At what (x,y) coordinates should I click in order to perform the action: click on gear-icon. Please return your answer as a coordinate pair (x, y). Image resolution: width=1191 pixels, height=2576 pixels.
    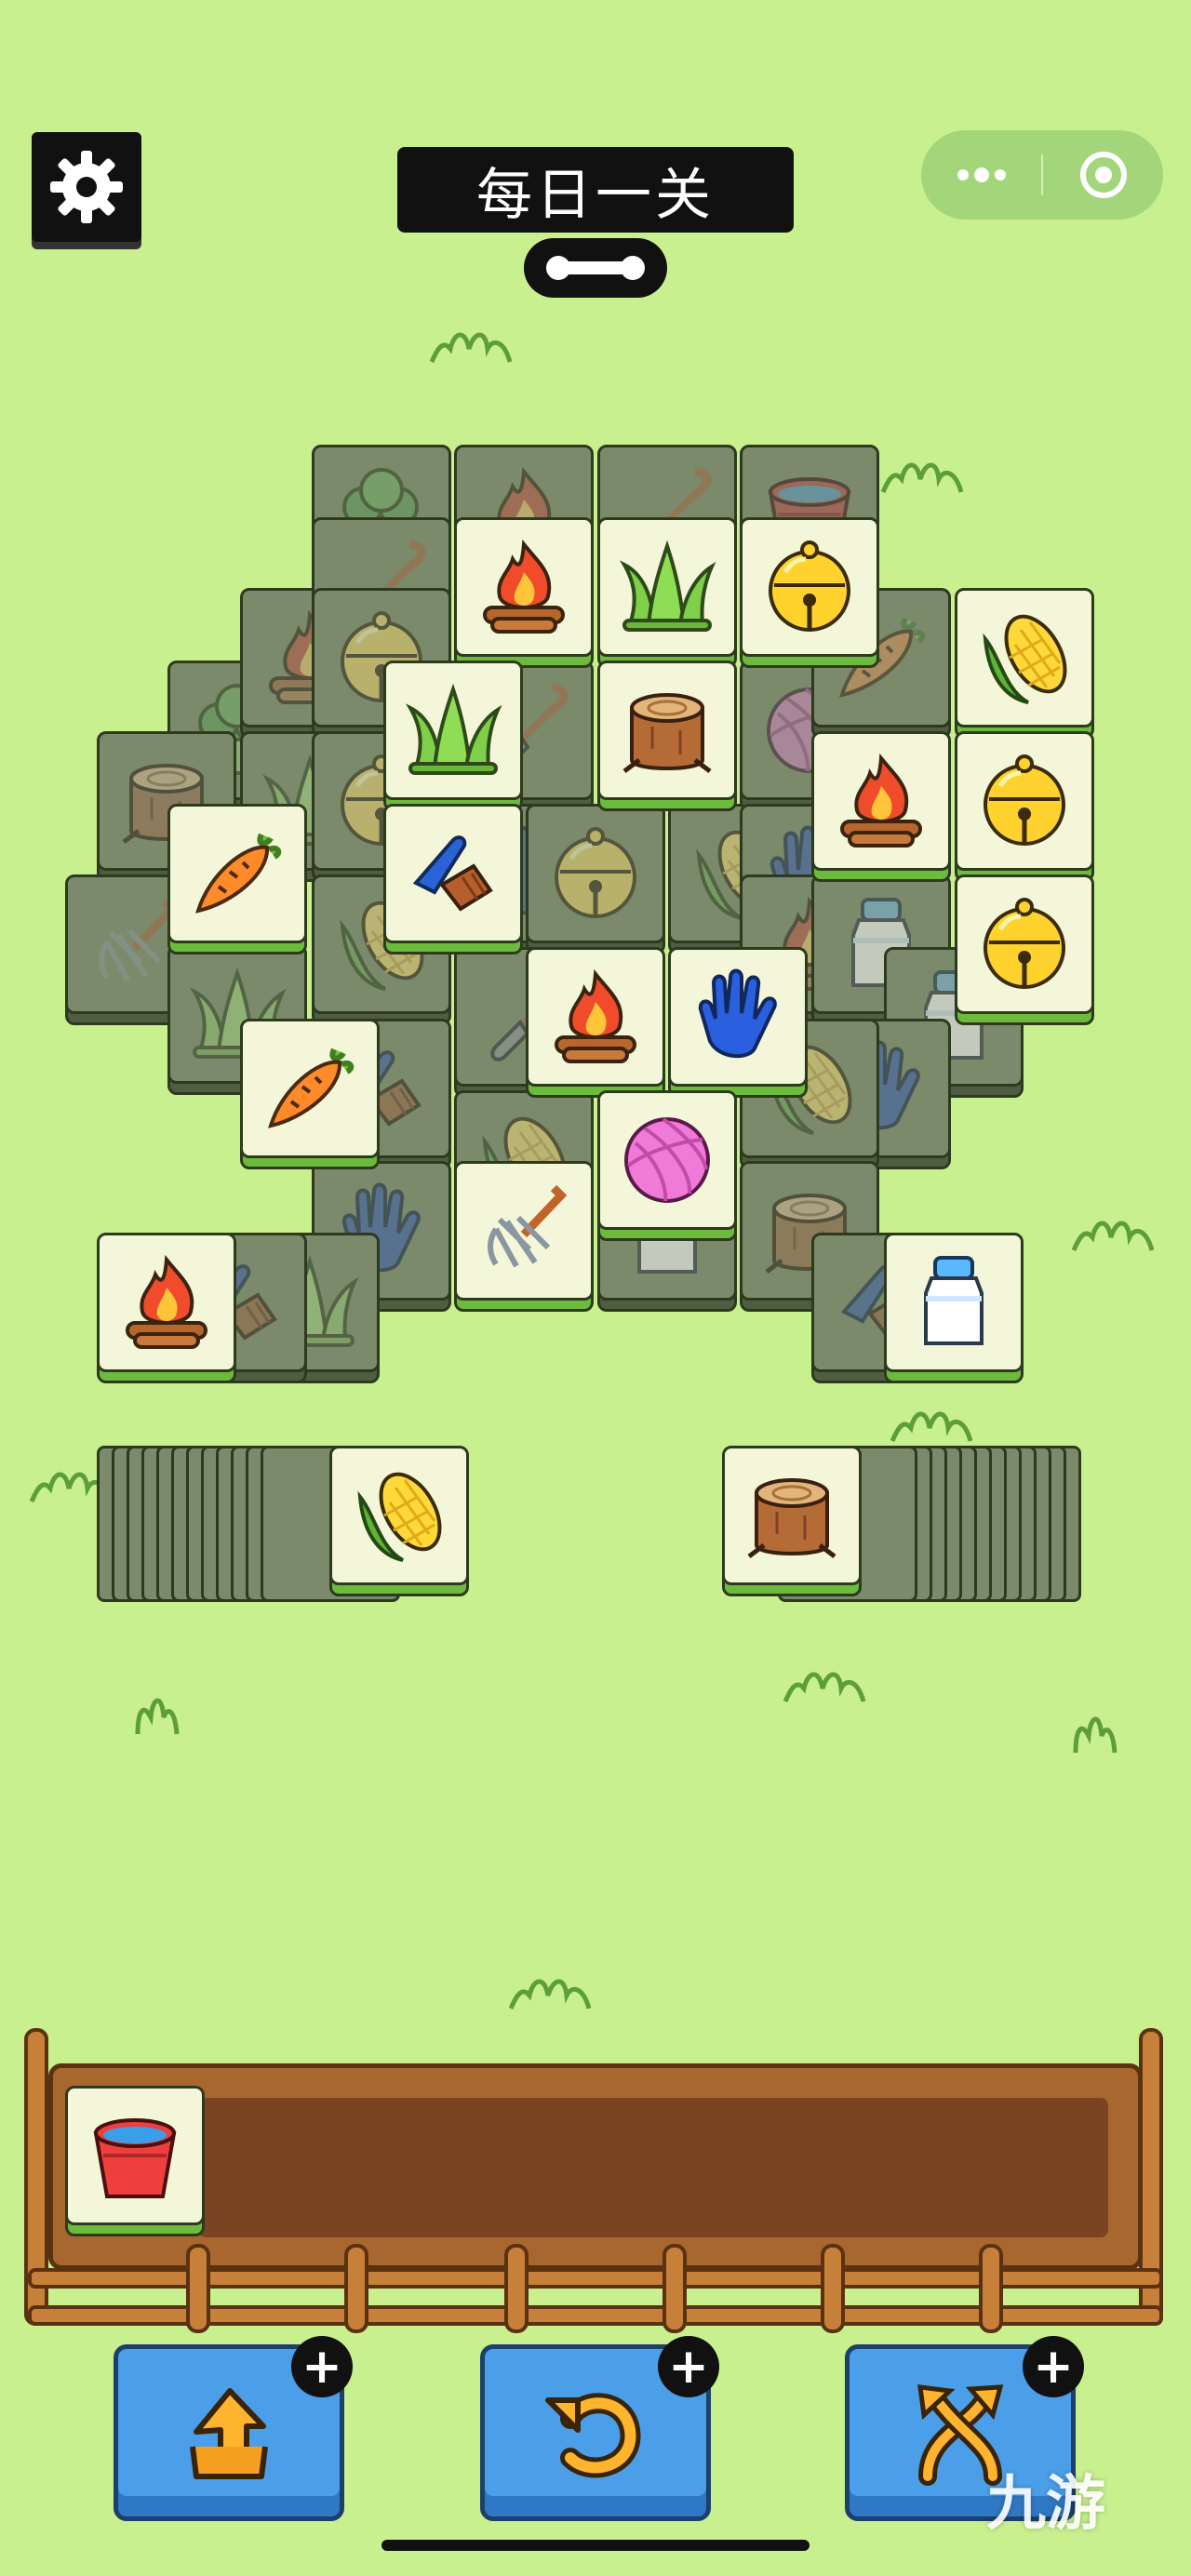
    Looking at the image, I should click on (86, 187).